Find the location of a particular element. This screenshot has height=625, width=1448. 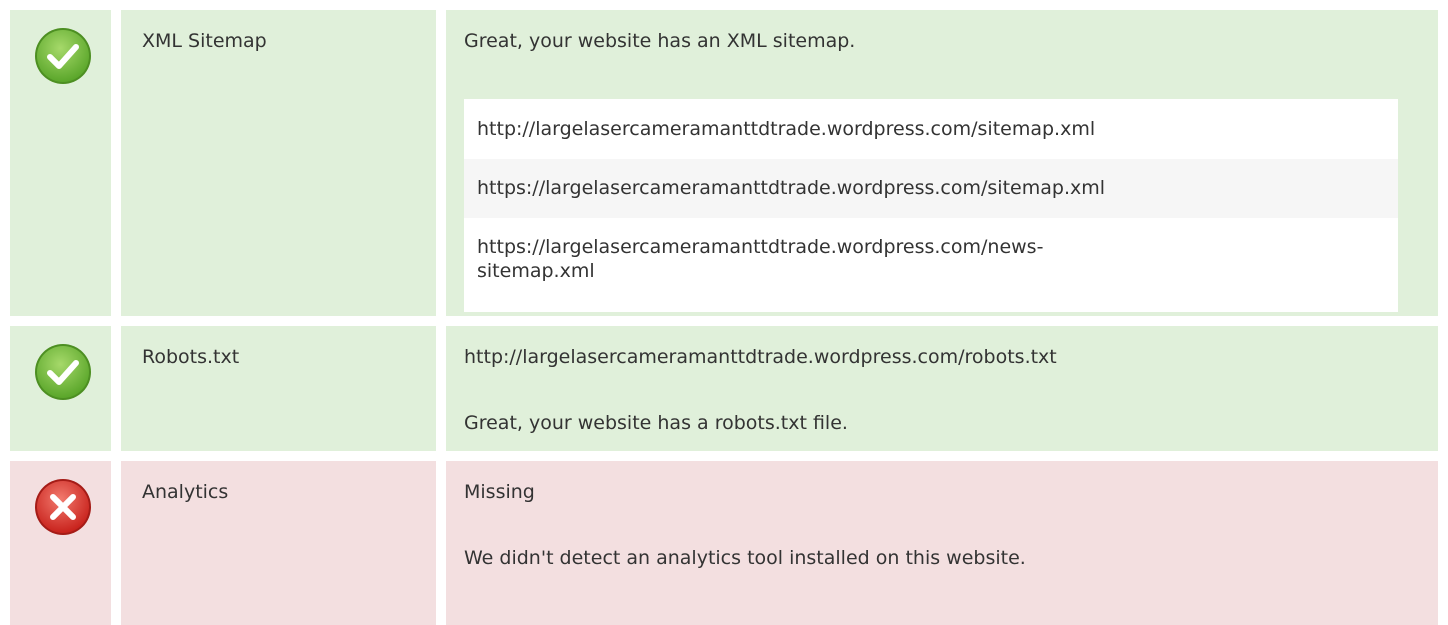

check-label: Analytics is located at coordinates (185, 492).